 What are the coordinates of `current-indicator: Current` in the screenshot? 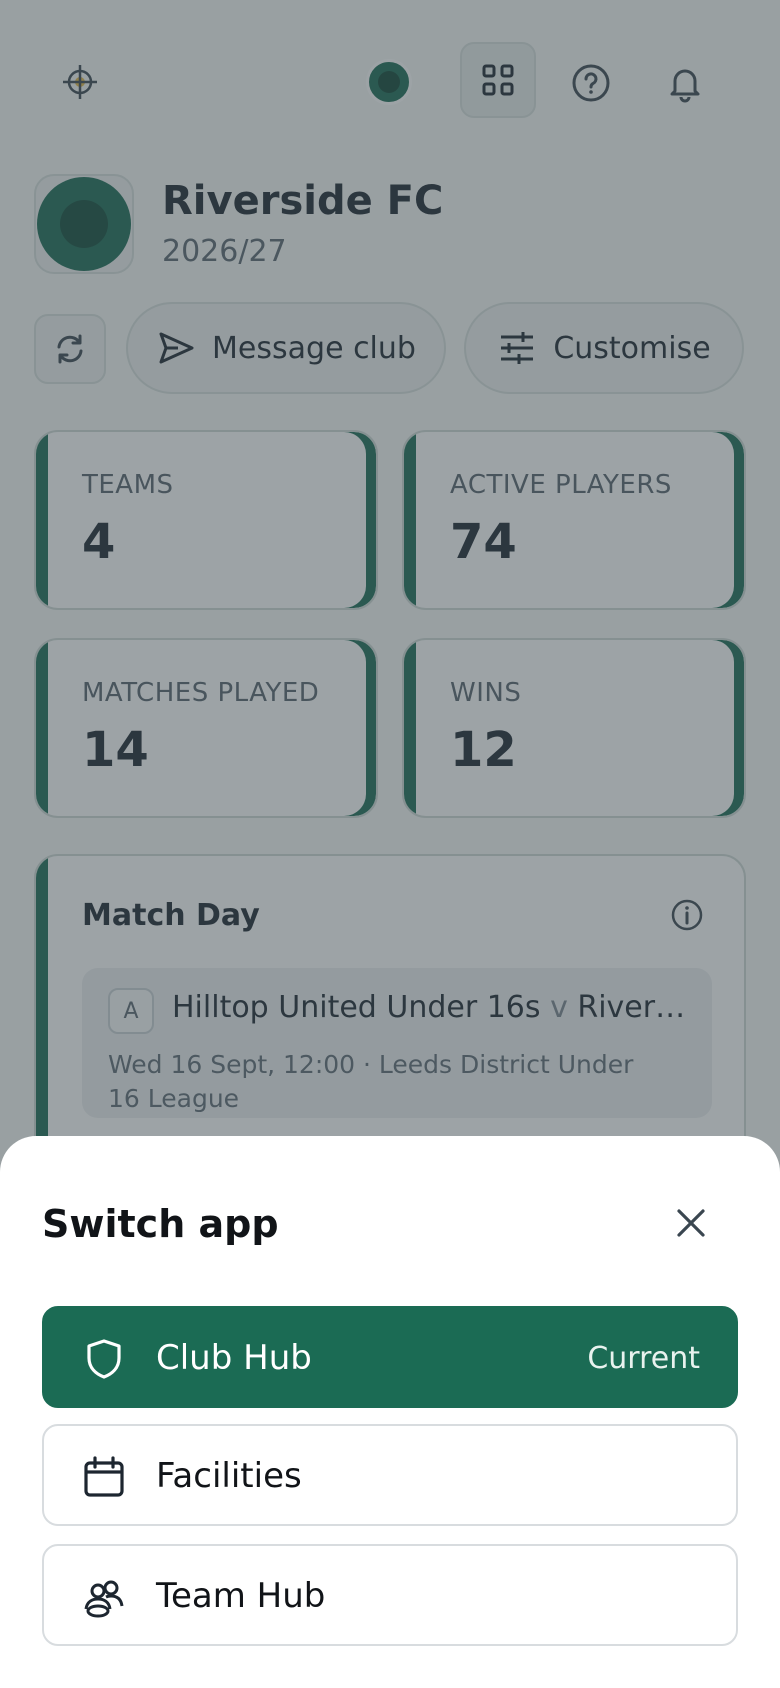 It's located at (643, 1358).